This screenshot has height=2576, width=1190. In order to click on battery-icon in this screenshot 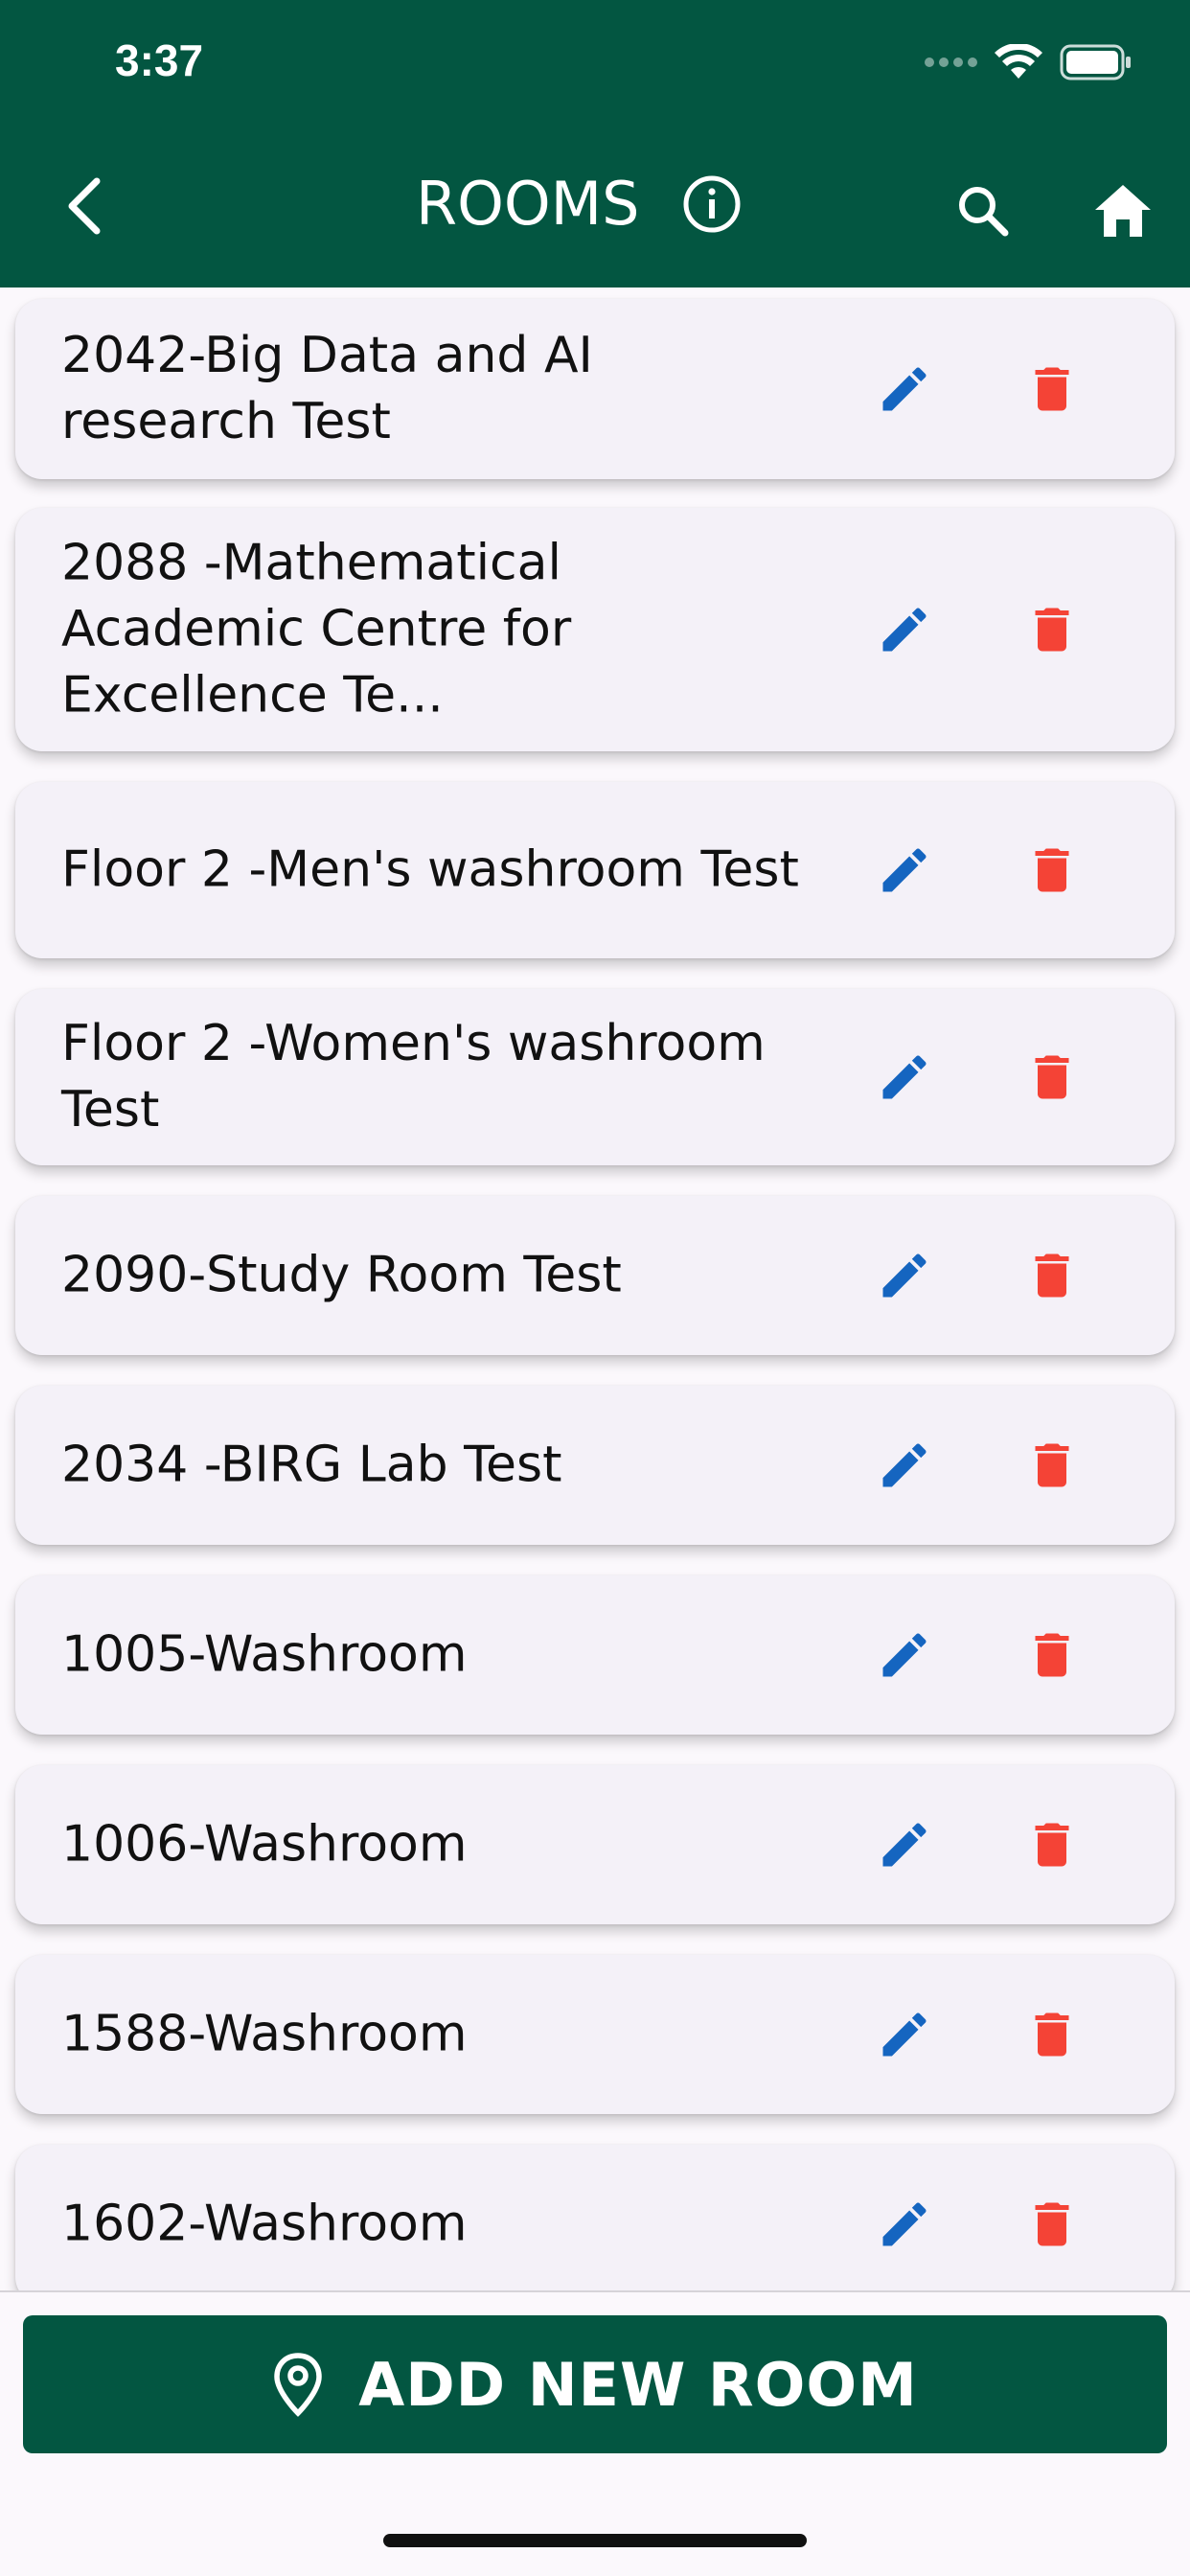, I will do `click(1096, 62)`.